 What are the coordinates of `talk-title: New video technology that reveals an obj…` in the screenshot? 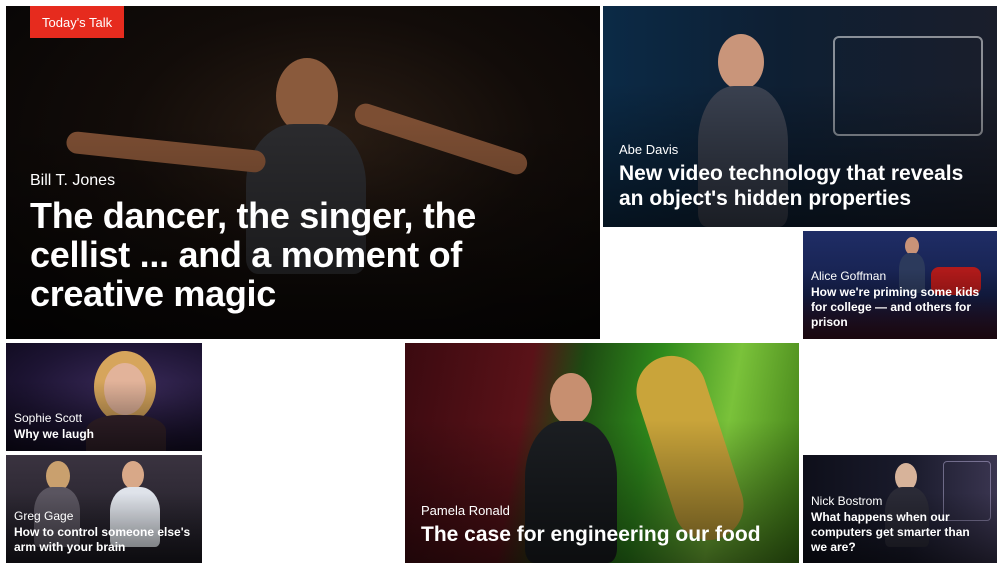 It's located at (800, 186).